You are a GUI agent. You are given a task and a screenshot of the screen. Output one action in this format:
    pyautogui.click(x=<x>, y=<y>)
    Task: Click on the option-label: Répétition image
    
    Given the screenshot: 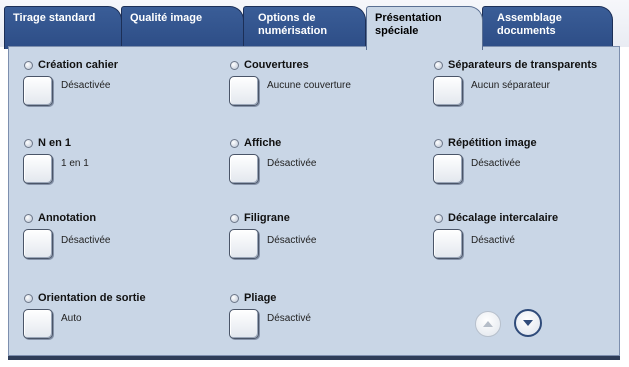 What is the action you would take?
    pyautogui.click(x=492, y=143)
    